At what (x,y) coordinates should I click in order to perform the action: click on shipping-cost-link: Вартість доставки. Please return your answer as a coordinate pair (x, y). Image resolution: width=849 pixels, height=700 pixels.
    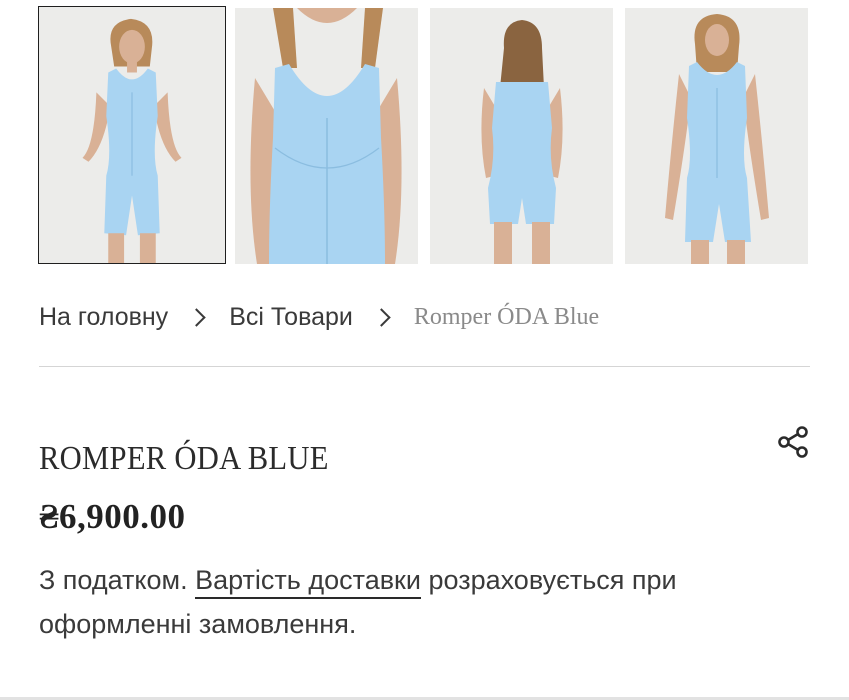
    Looking at the image, I should click on (308, 582).